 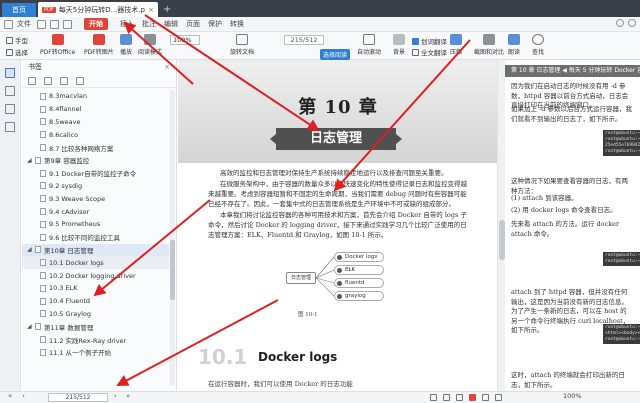 What do you see at coordinates (95, 134) in the screenshot?
I see `bookmark-item: 8.6calico` at bounding box center [95, 134].